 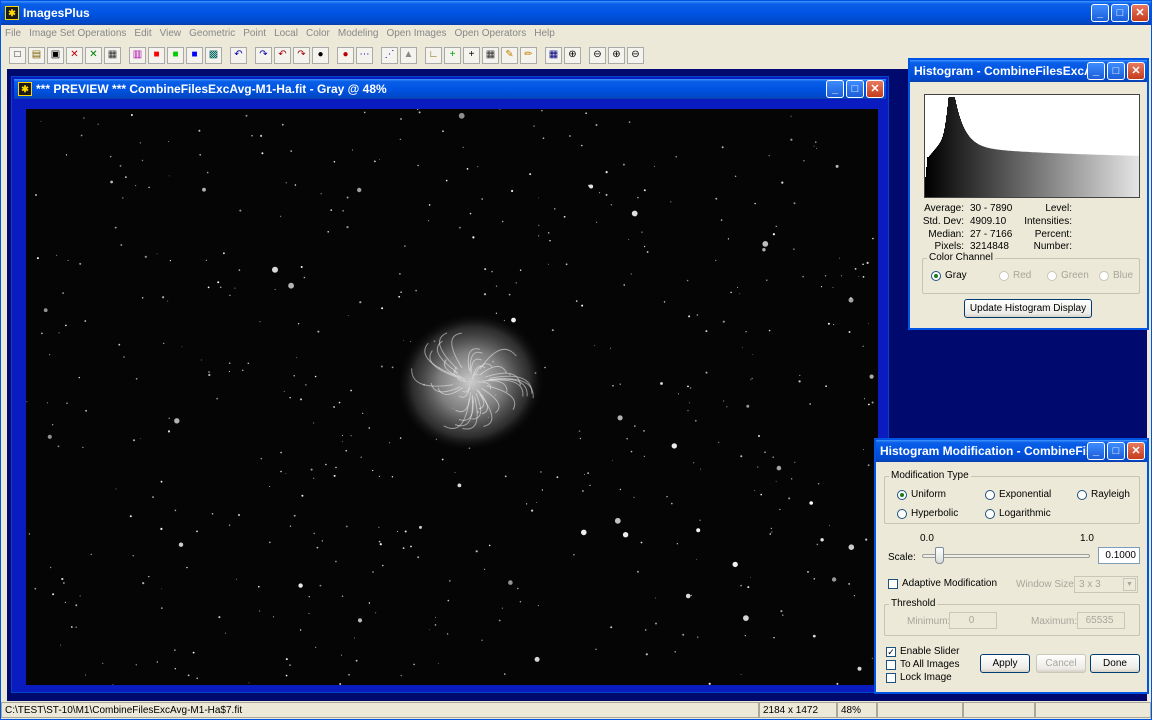 What do you see at coordinates (490, 55) in the screenshot?
I see `calculator-icon: ▦` at bounding box center [490, 55].